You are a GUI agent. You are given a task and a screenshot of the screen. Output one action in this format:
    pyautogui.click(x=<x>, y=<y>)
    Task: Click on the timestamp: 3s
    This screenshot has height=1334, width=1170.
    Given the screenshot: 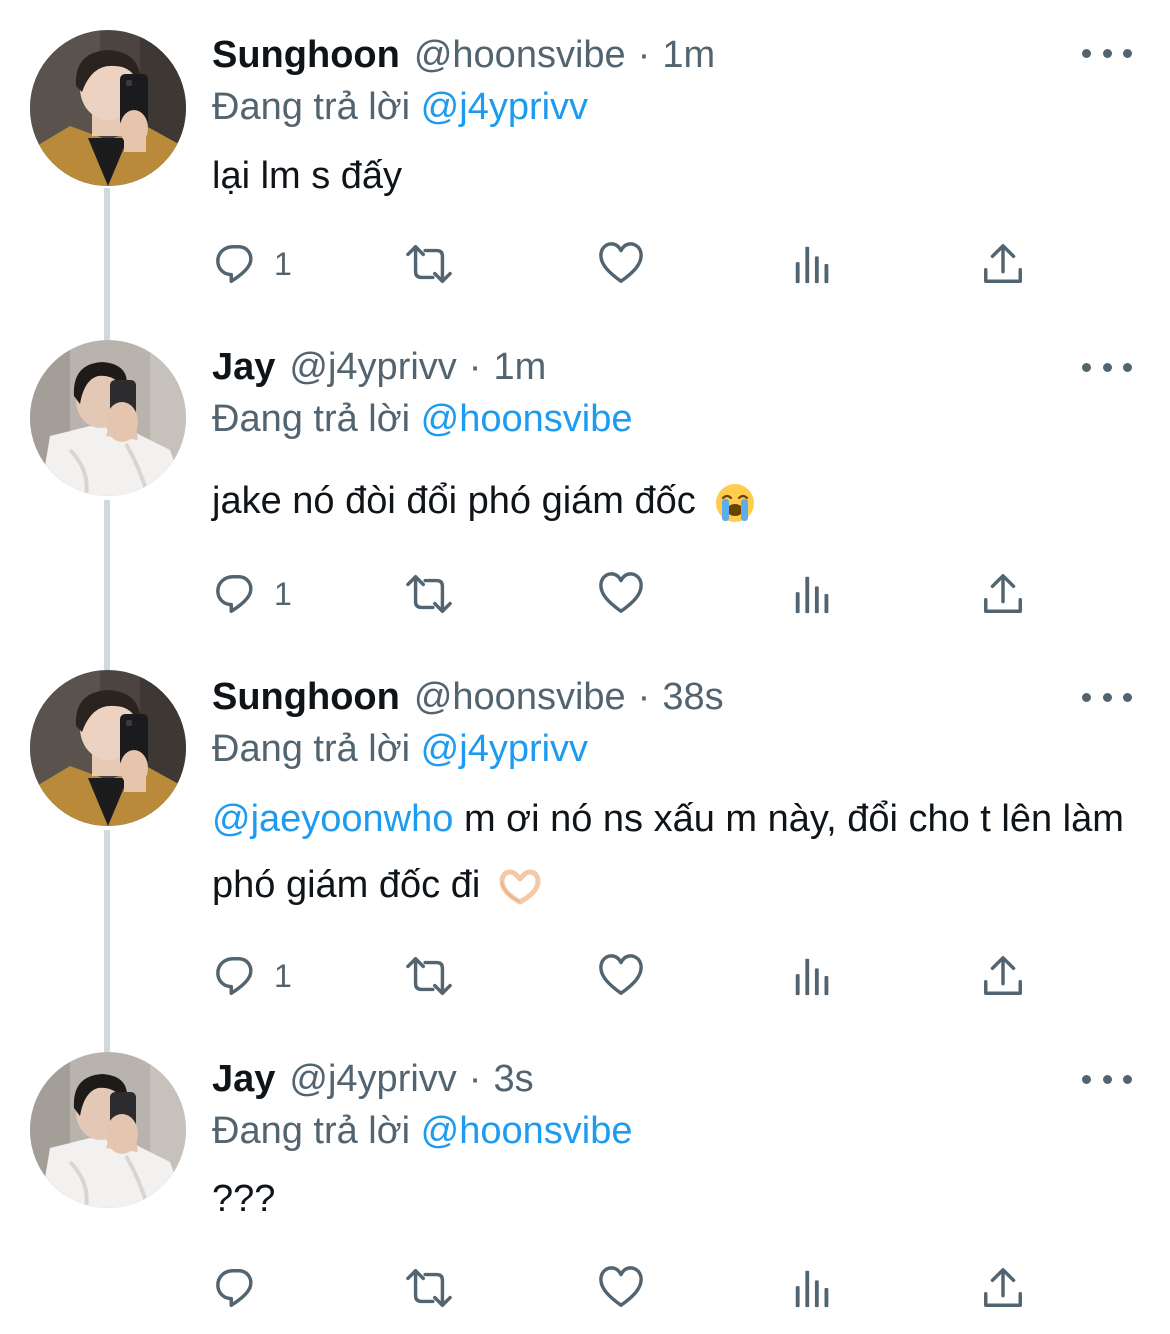 What is the action you would take?
    pyautogui.click(x=513, y=1079)
    